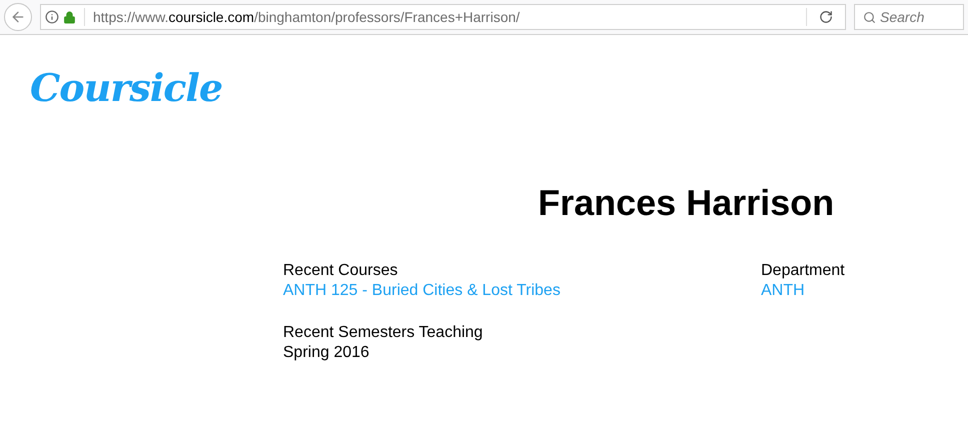 The width and height of the screenshot is (968, 440). What do you see at coordinates (803, 291) in the screenshot?
I see `department-link: ANTH` at bounding box center [803, 291].